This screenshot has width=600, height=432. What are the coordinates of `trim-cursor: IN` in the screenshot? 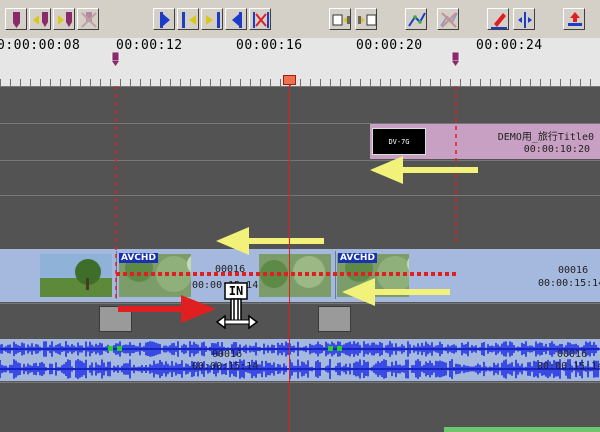 It's located at (237, 308).